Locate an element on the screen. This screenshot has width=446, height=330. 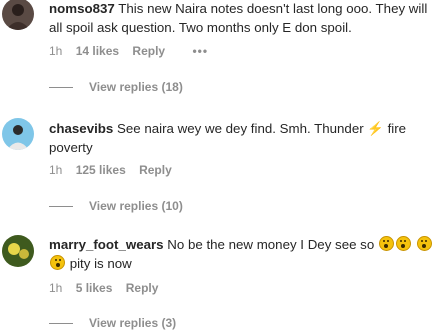
likes-count: 125 likes is located at coordinates (101, 170).